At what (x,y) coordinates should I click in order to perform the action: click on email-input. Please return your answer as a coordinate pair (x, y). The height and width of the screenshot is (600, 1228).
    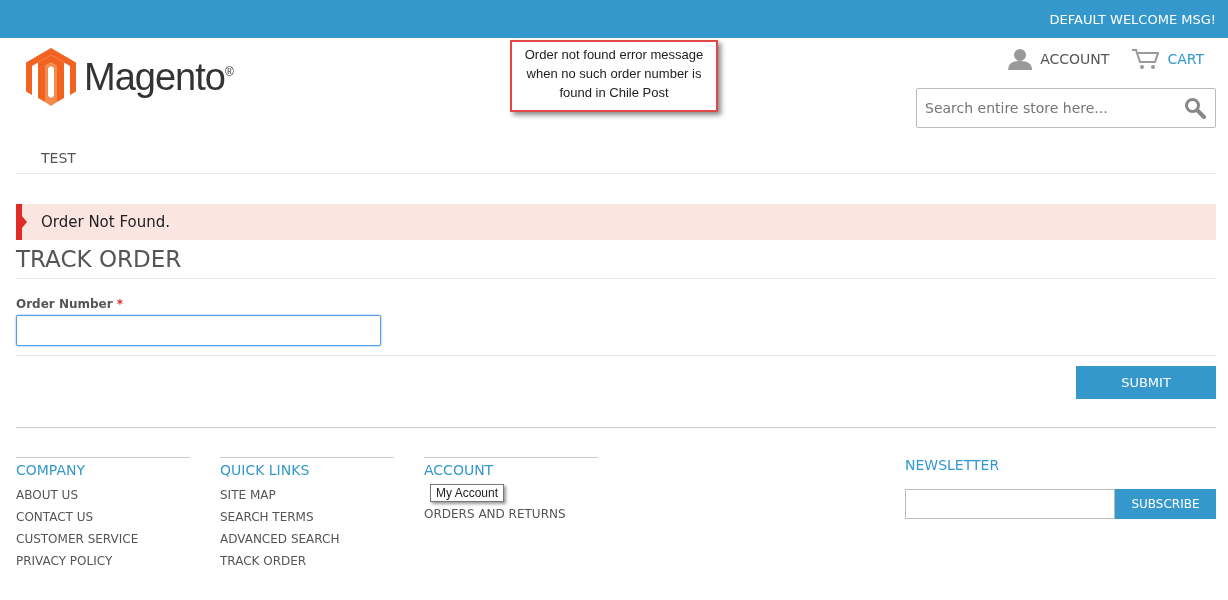
    Looking at the image, I should click on (1010, 504).